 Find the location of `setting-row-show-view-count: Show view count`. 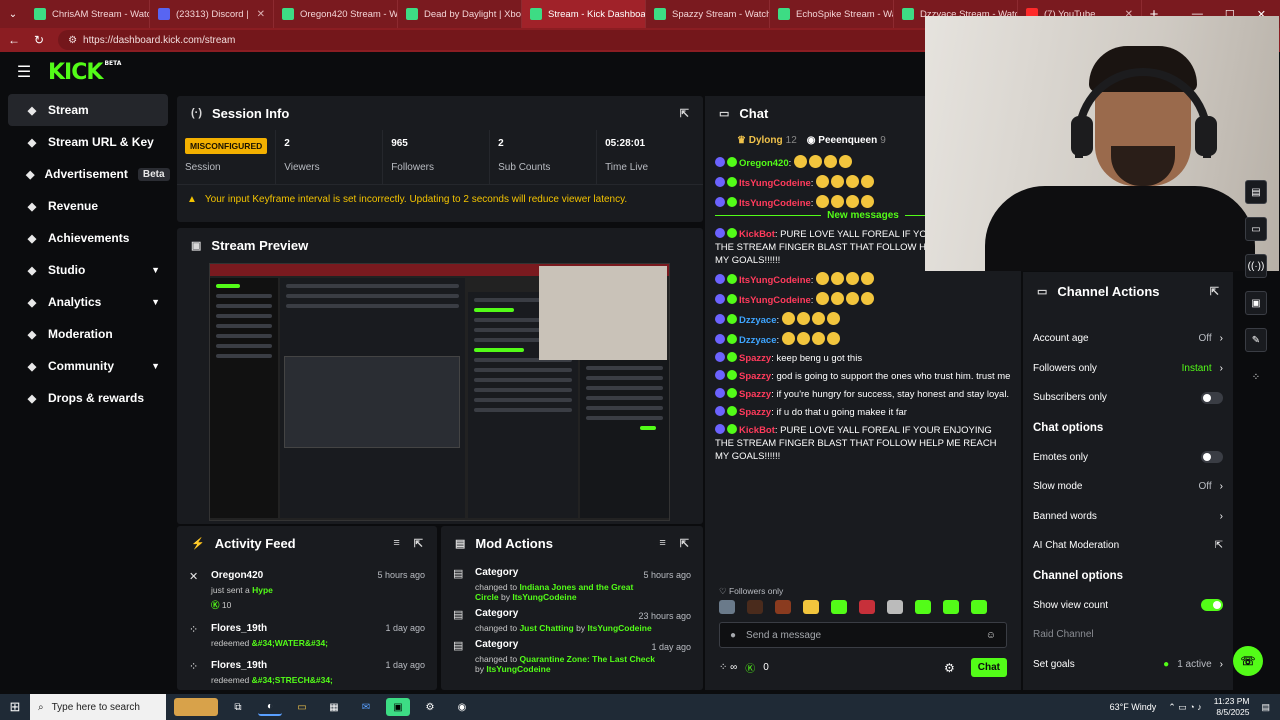

setting-row-show-view-count: Show view count is located at coordinates (1128, 606).